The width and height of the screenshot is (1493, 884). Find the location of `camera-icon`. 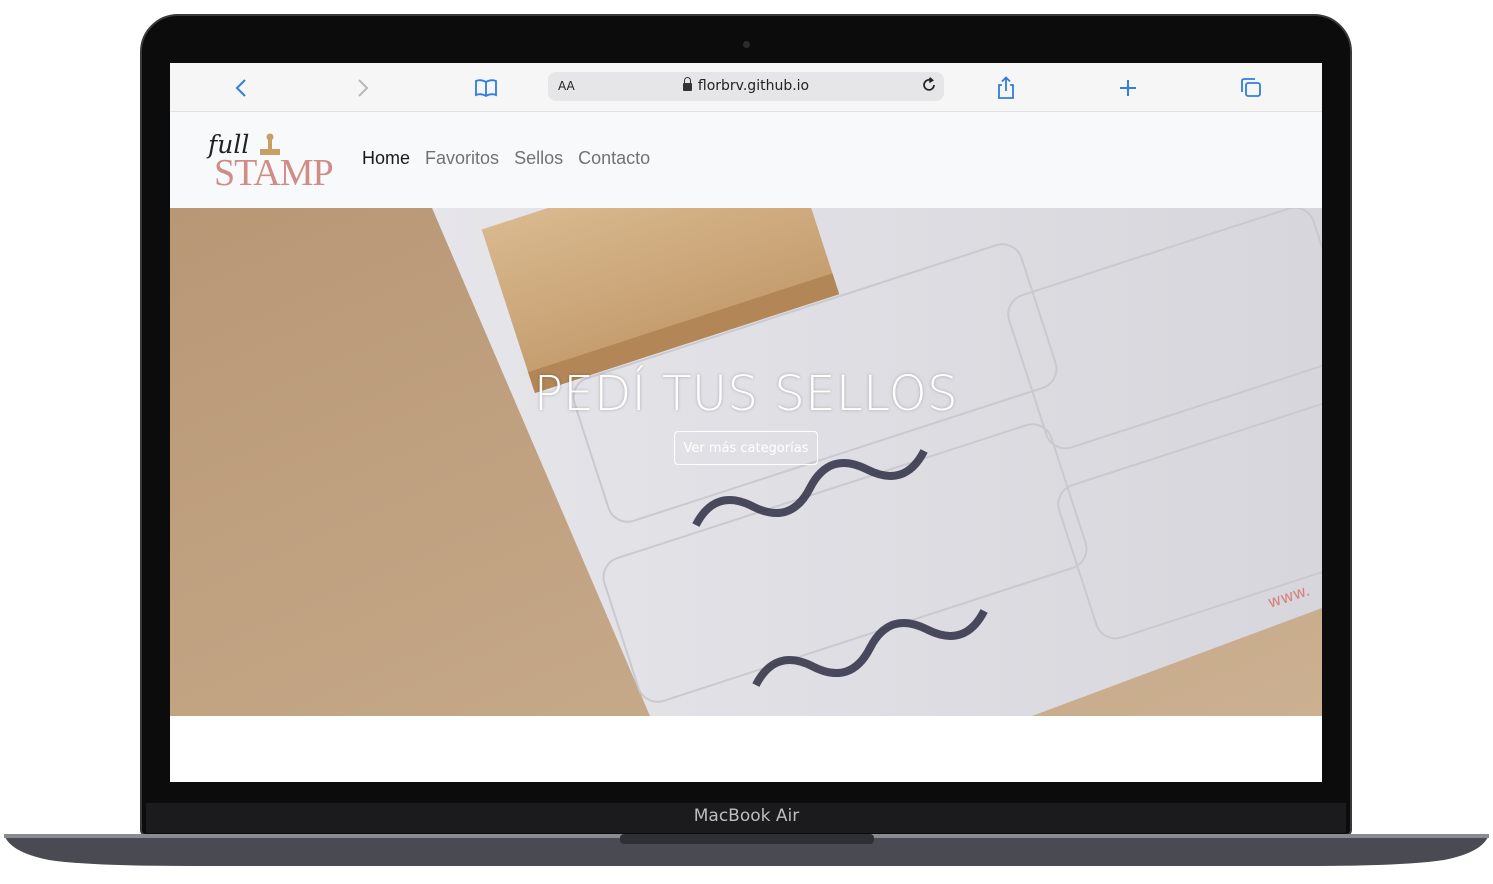

camera-icon is located at coordinates (746, 44).